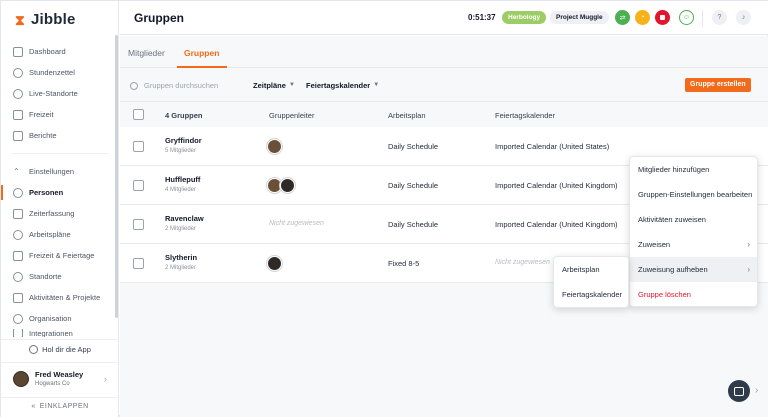 The image size is (768, 417). Describe the element at coordinates (693, 219) in the screenshot. I see `menu-item-assign-activities: Aktivitäten zuweisen` at that location.